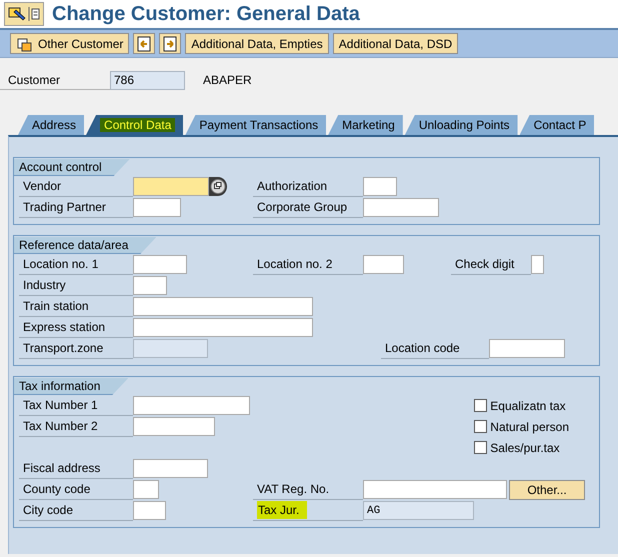  Describe the element at coordinates (17, 14) in the screenshot. I see `display-change-icon` at that location.